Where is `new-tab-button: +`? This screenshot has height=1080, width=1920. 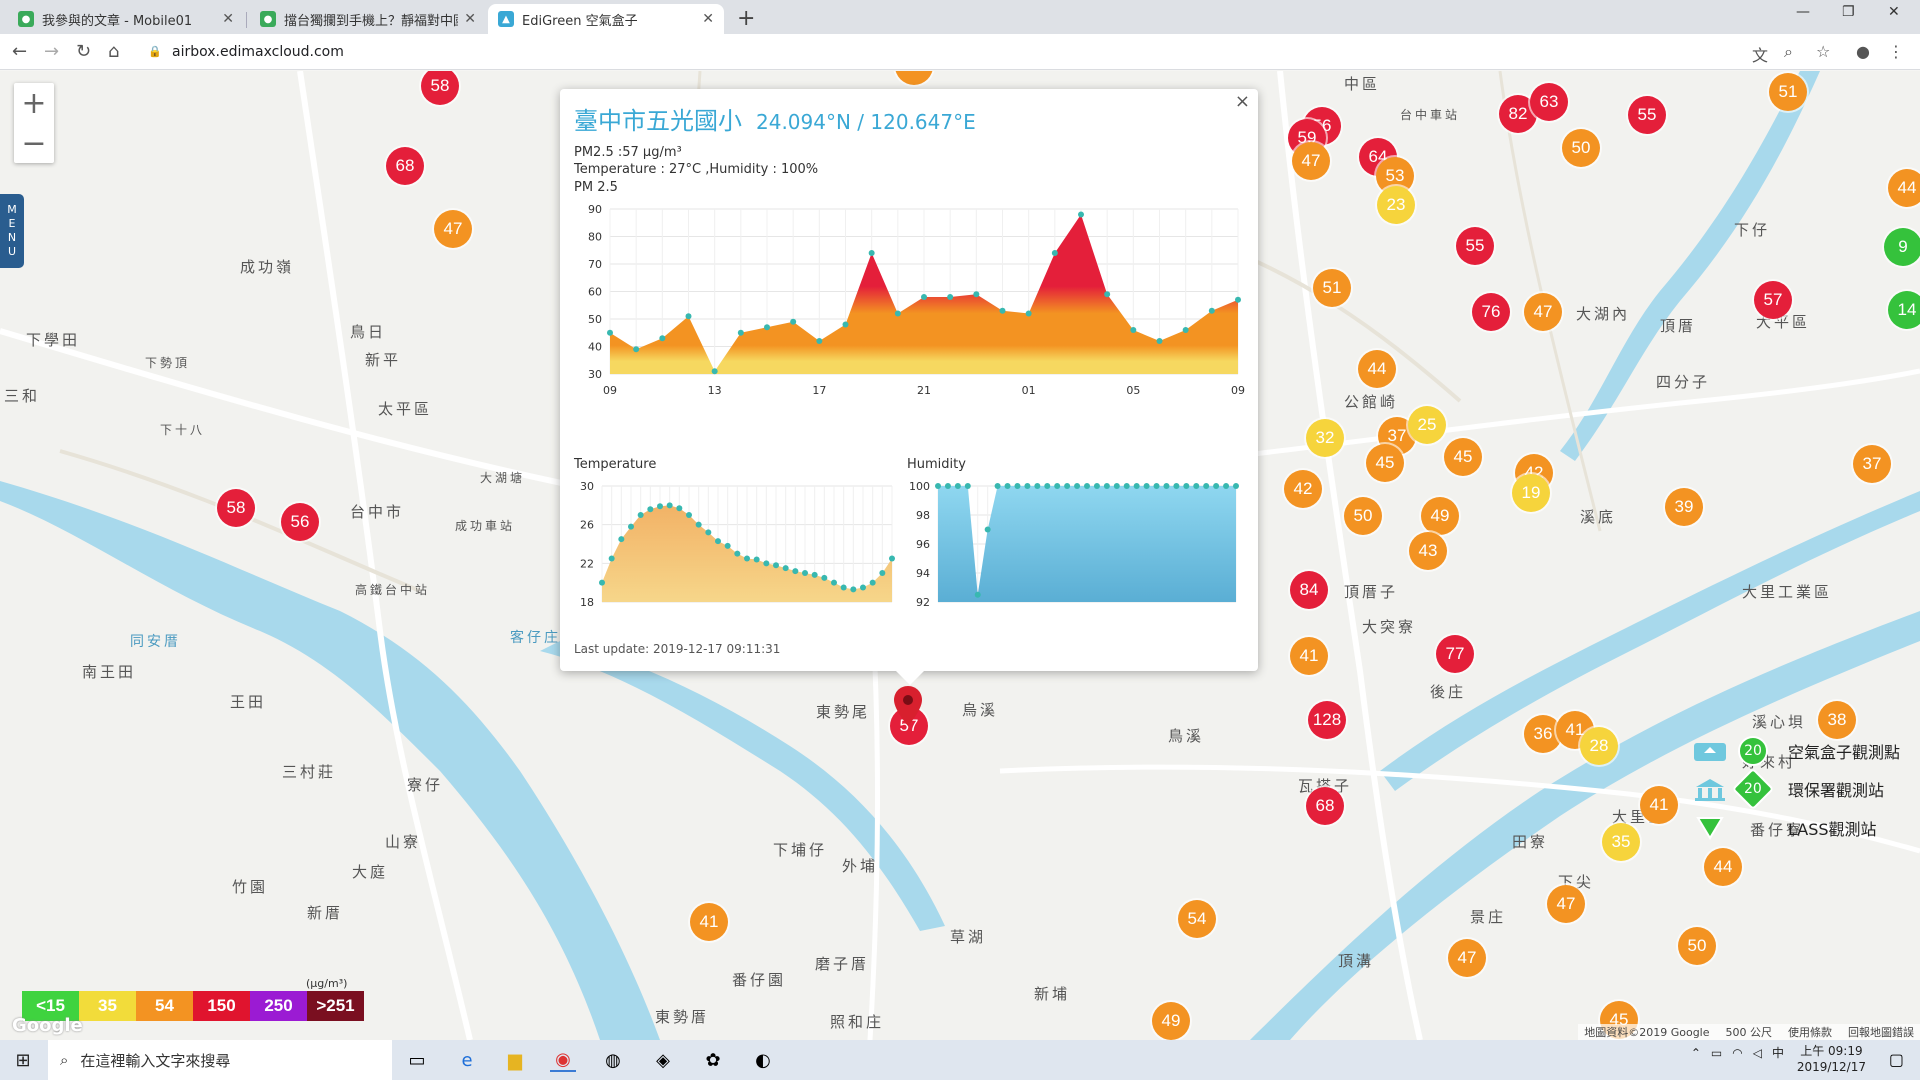 new-tab-button: + is located at coordinates (746, 18).